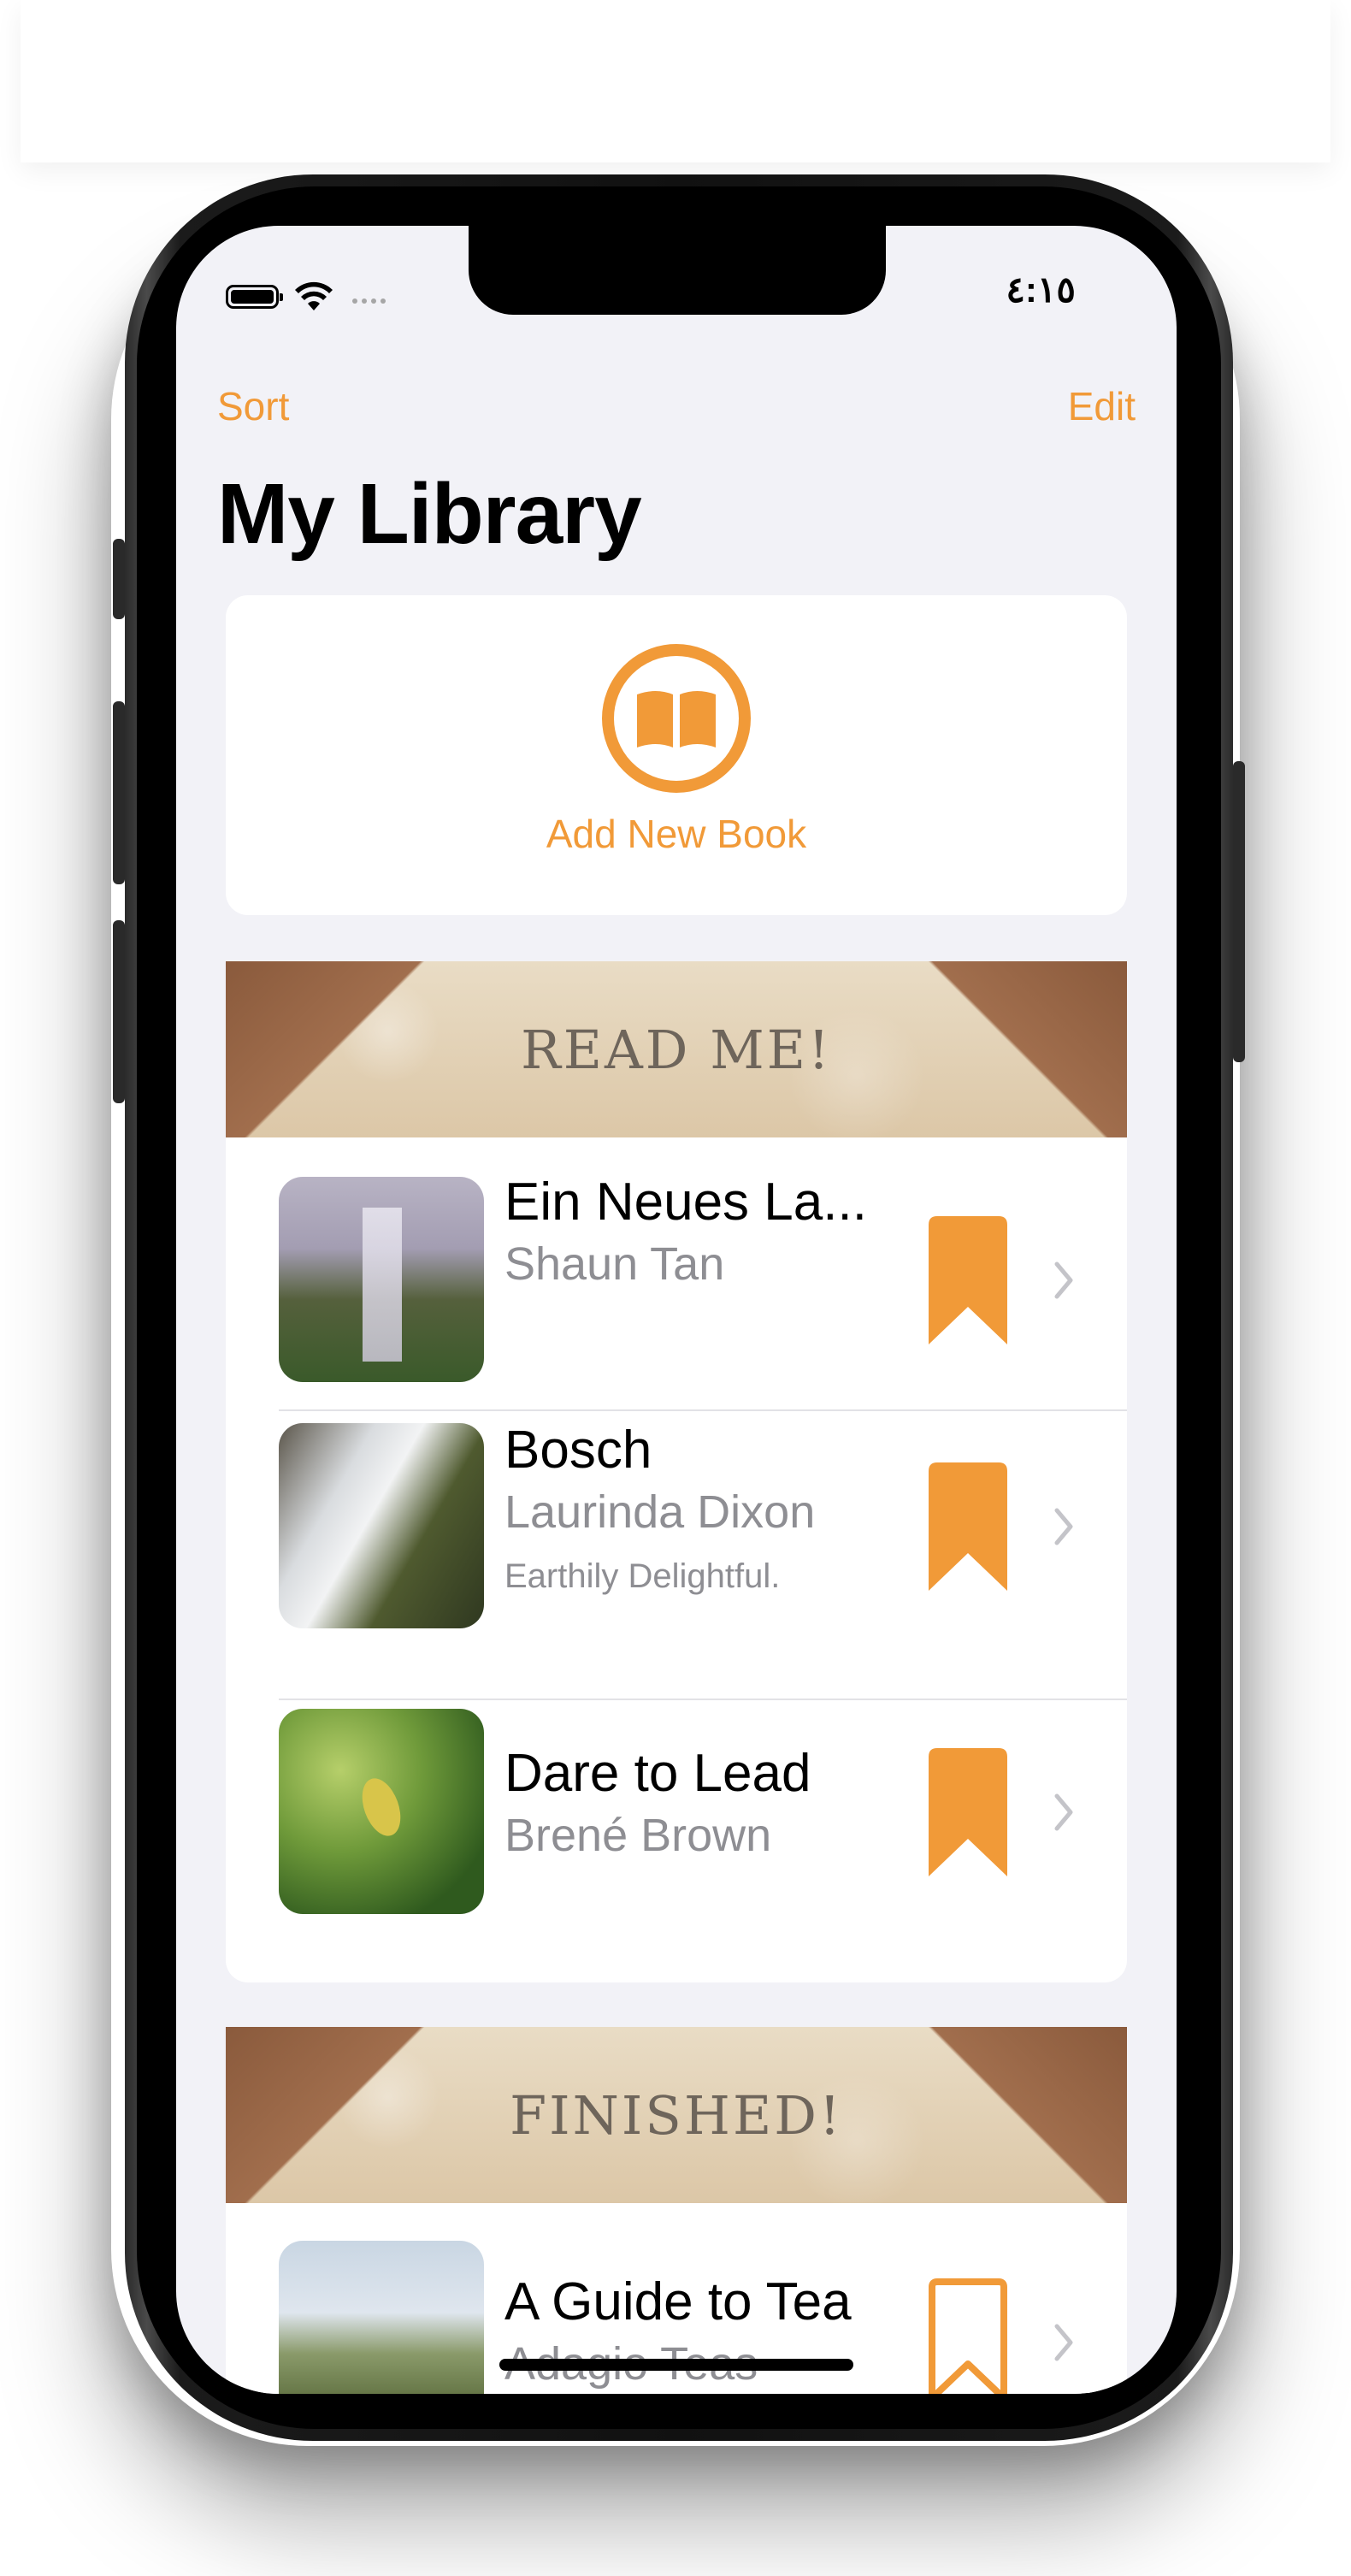  What do you see at coordinates (676, 718) in the screenshot?
I see `book-open-icon` at bounding box center [676, 718].